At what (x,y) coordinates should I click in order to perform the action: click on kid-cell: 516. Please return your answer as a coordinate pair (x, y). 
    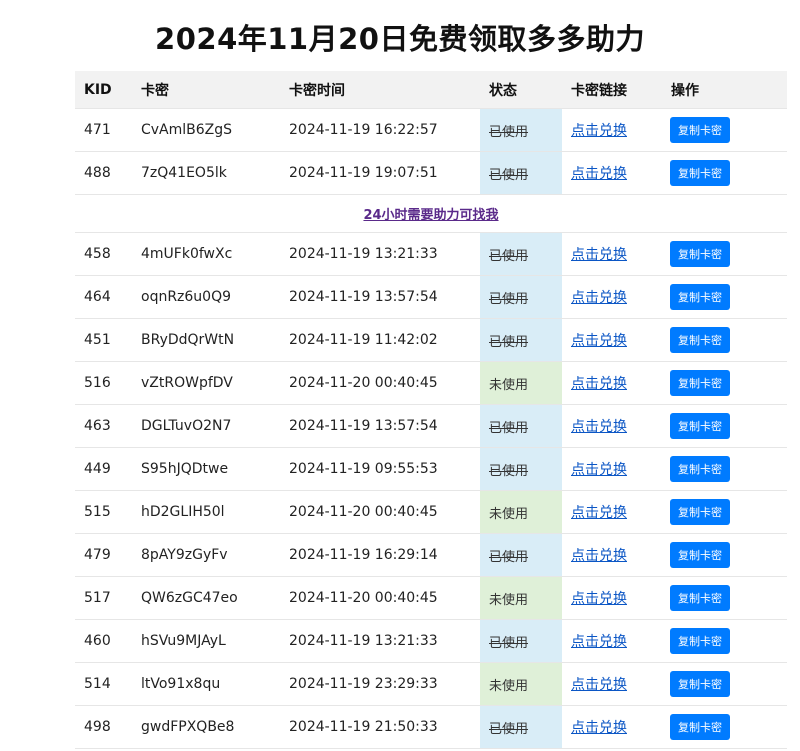
    Looking at the image, I should click on (103, 383).